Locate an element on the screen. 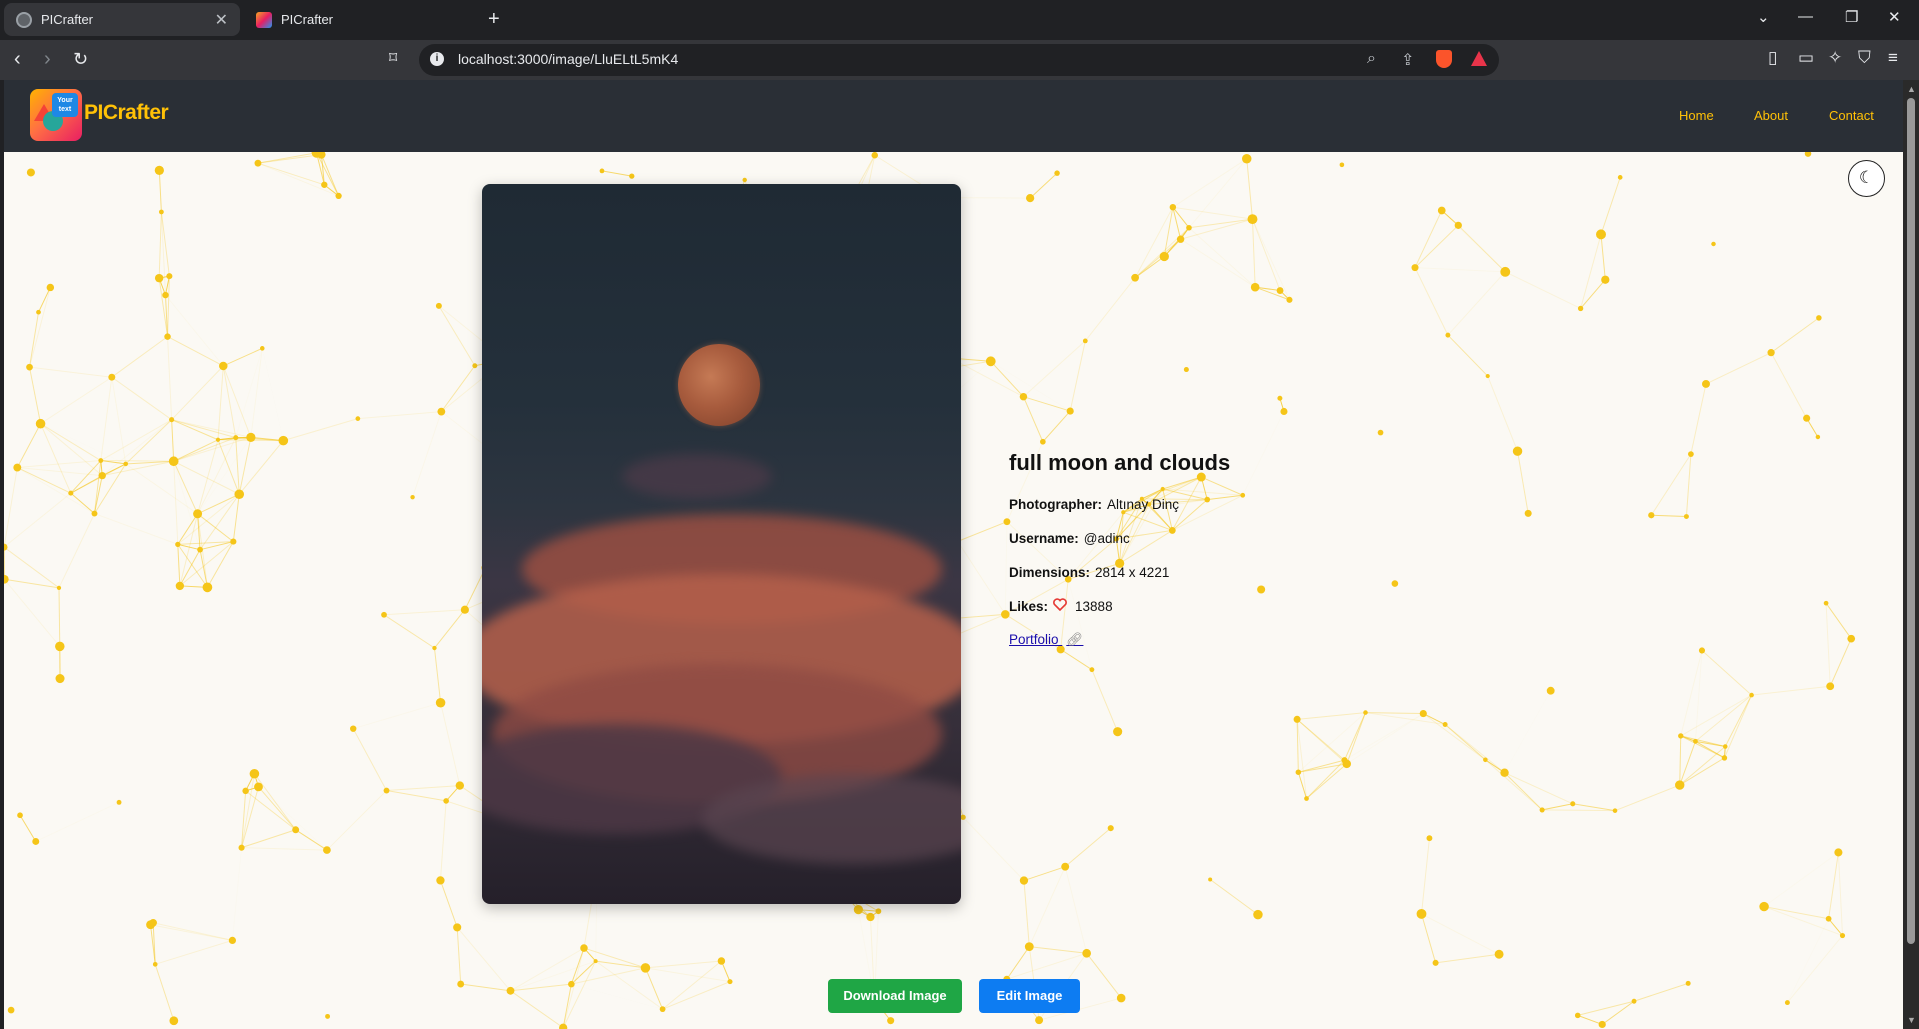 The image size is (1919, 1029). scroll-down-icon: ▼ is located at coordinates (1911, 1020).